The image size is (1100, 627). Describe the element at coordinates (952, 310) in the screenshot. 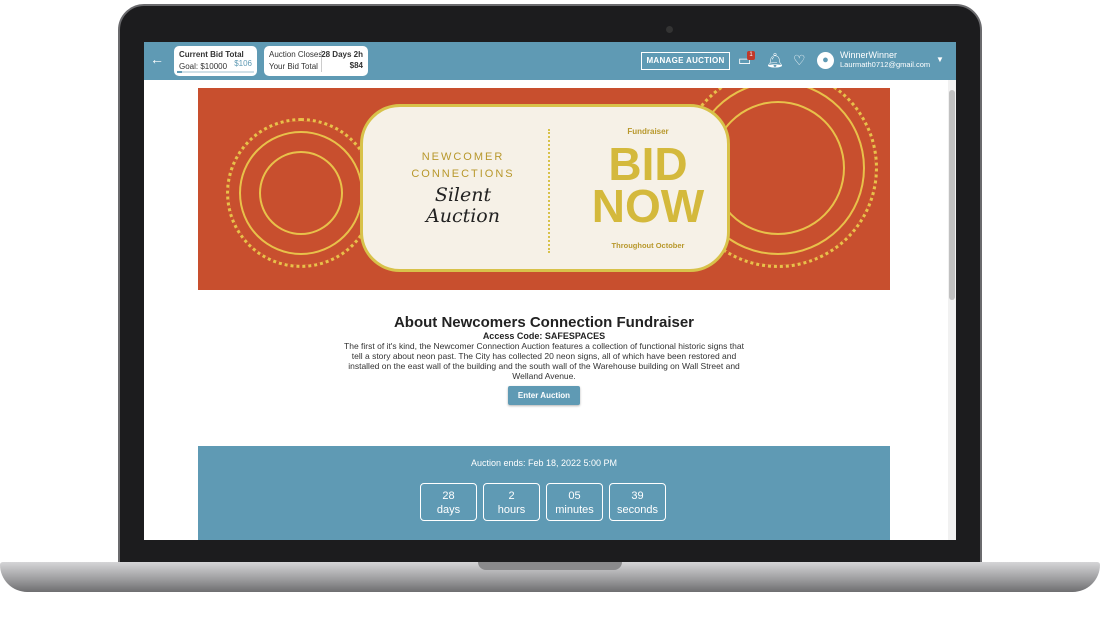

I see `scrollbar` at that location.